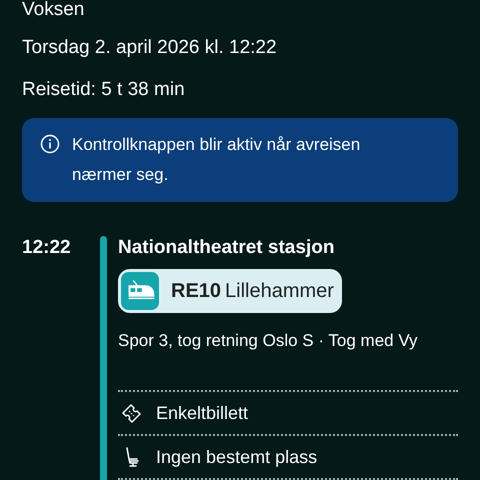 This screenshot has width=480, height=480. What do you see at coordinates (279, 291) in the screenshot?
I see `line-destination: Lillehammer` at bounding box center [279, 291].